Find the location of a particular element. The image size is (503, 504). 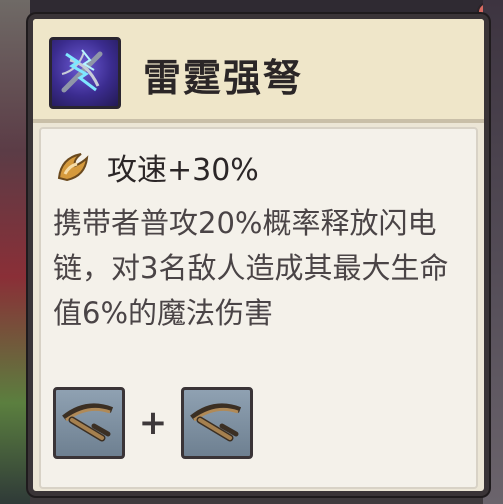

recipe-plus: + is located at coordinates (153, 423).